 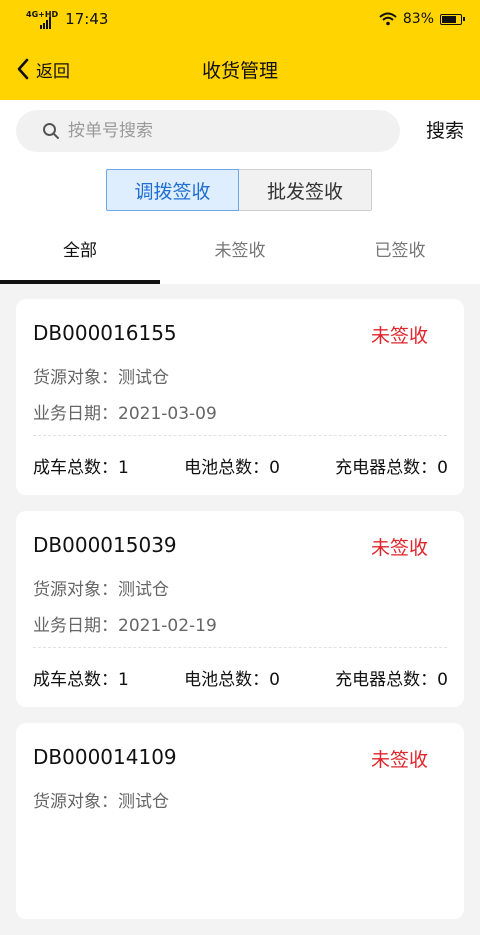 I want to click on order-number: DB000014109, so click(x=105, y=757).